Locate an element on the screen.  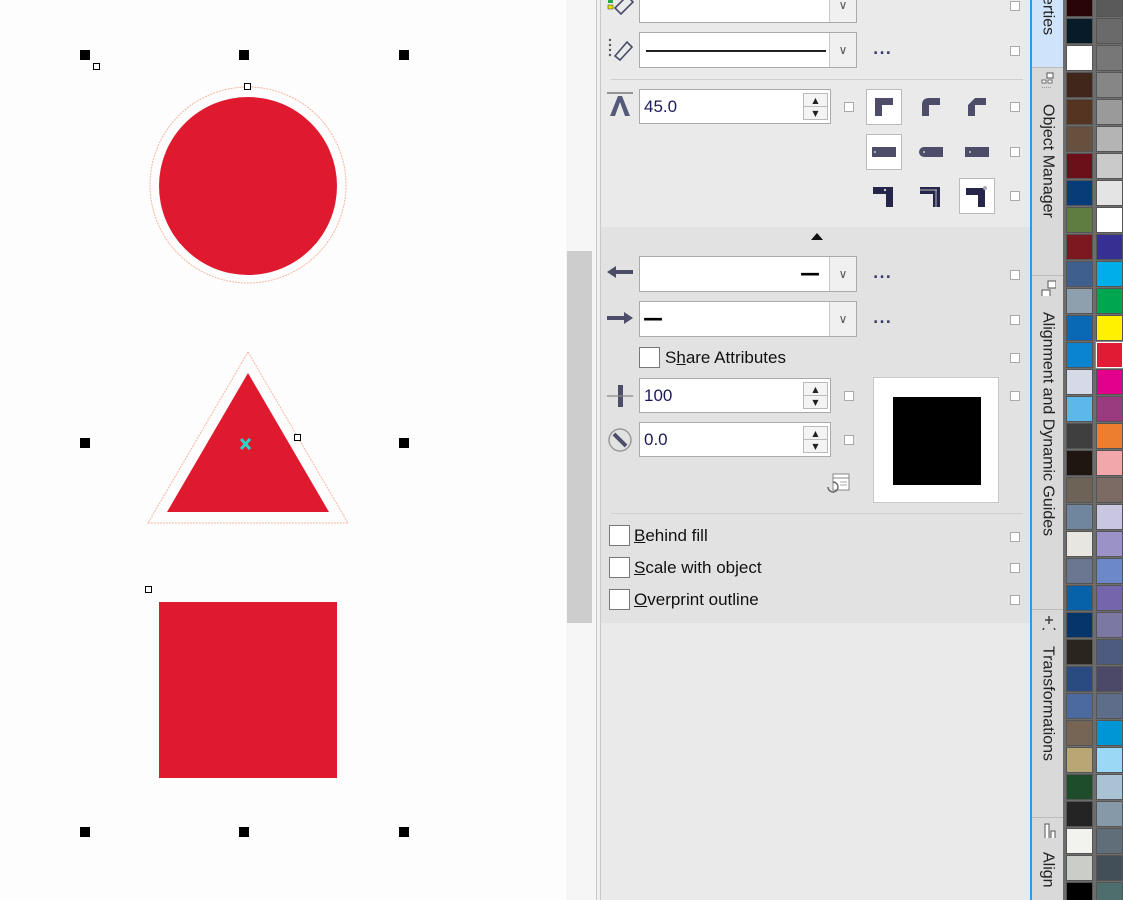
selection-handle-middle-right is located at coordinates (404, 443).